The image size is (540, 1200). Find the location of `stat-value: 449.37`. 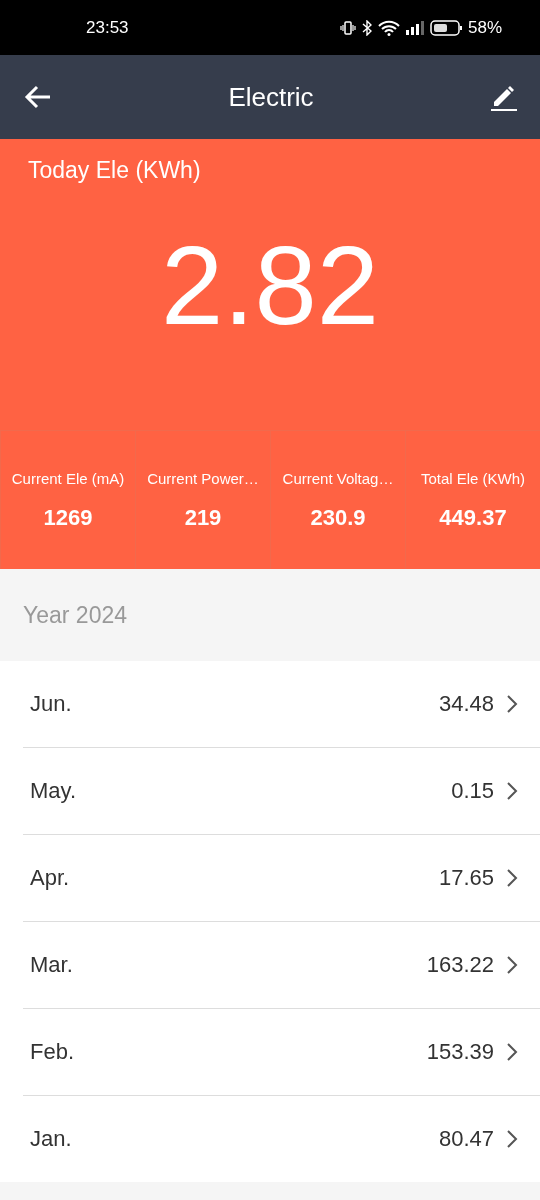

stat-value: 449.37 is located at coordinates (473, 517).